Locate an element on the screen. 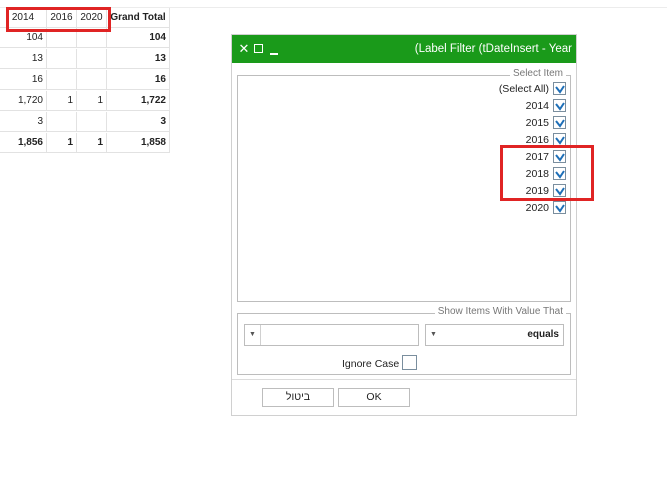  dialog-separator is located at coordinates (404, 379).